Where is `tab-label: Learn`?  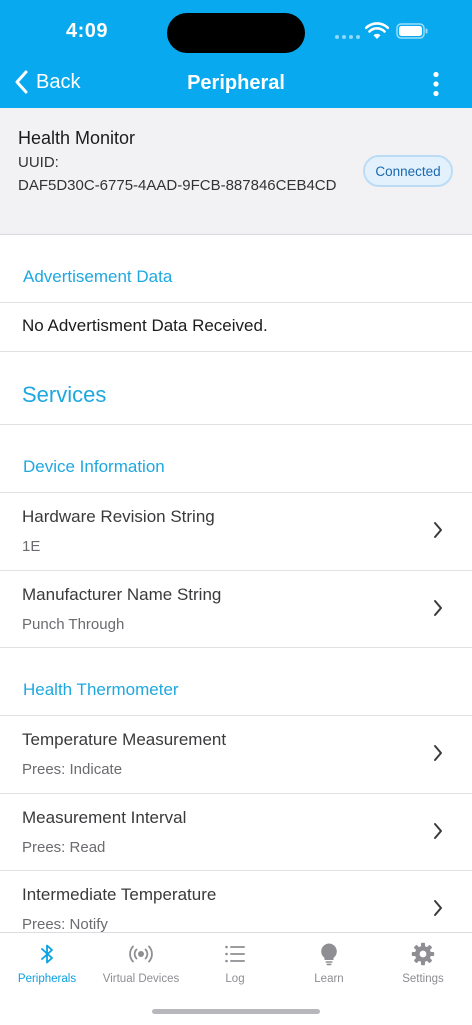
tab-label: Learn is located at coordinates (329, 979).